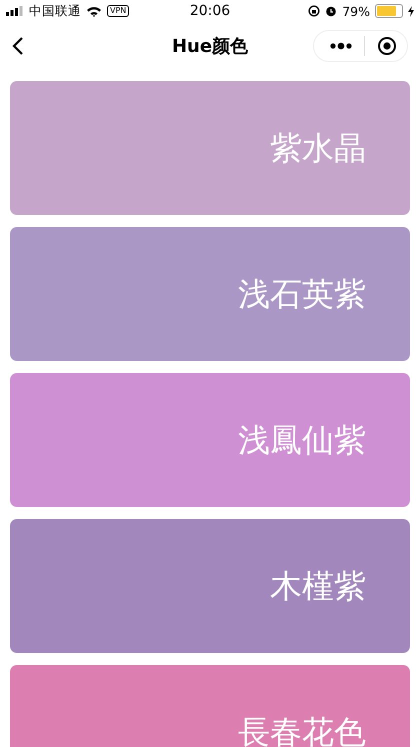 The image size is (420, 747). Describe the element at coordinates (55, 11) in the screenshot. I see `carrier-name: 中国联通` at that location.